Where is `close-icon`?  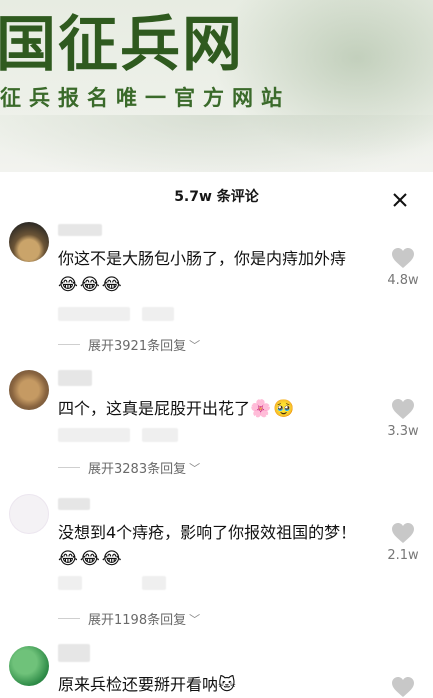 close-icon is located at coordinates (400, 200).